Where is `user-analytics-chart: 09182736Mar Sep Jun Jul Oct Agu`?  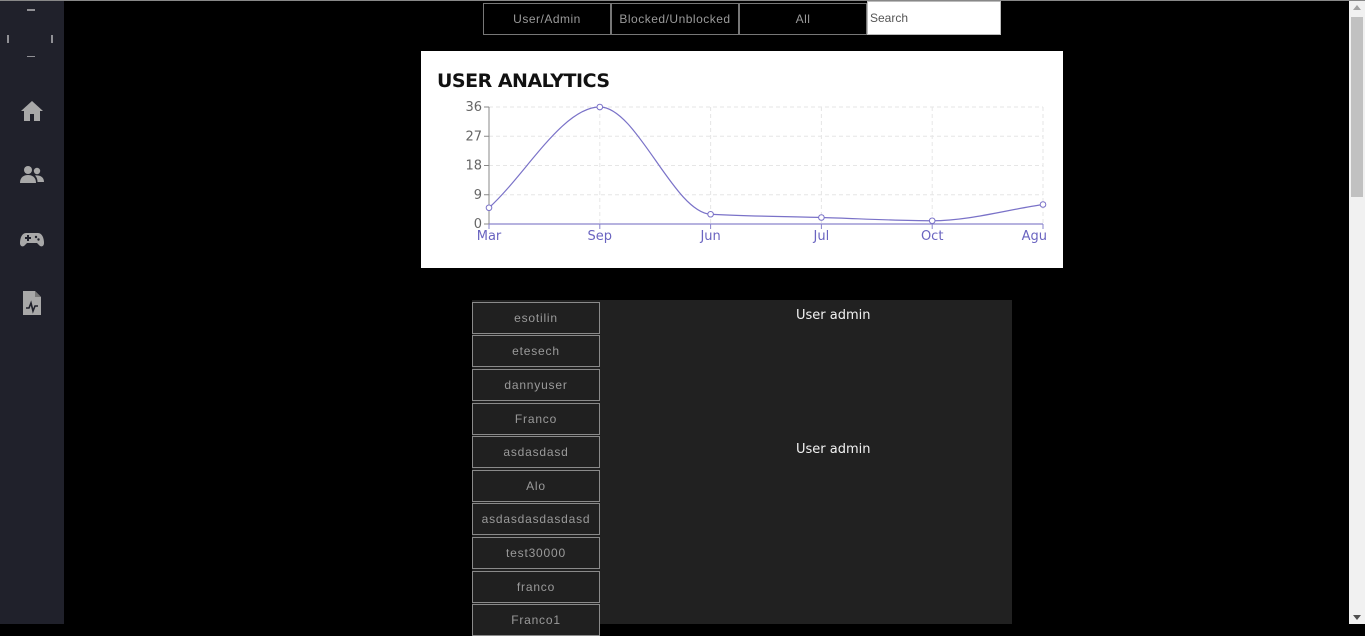 user-analytics-chart: 09182736Mar Sep Jun Jul Oct Agu is located at coordinates (756, 172).